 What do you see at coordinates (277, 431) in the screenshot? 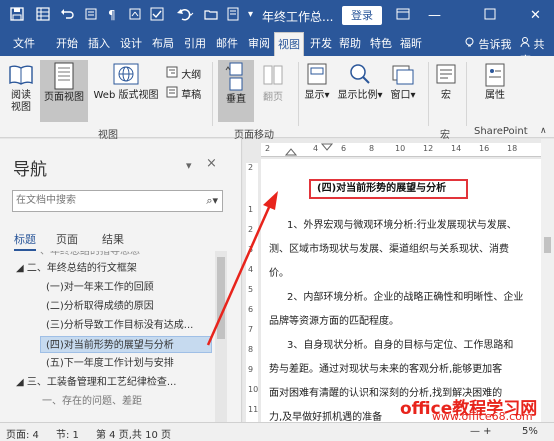
I see `status-bar: 页面: 4 节: 1 第 4 页,共 10 页 — + 5%` at bounding box center [277, 431].